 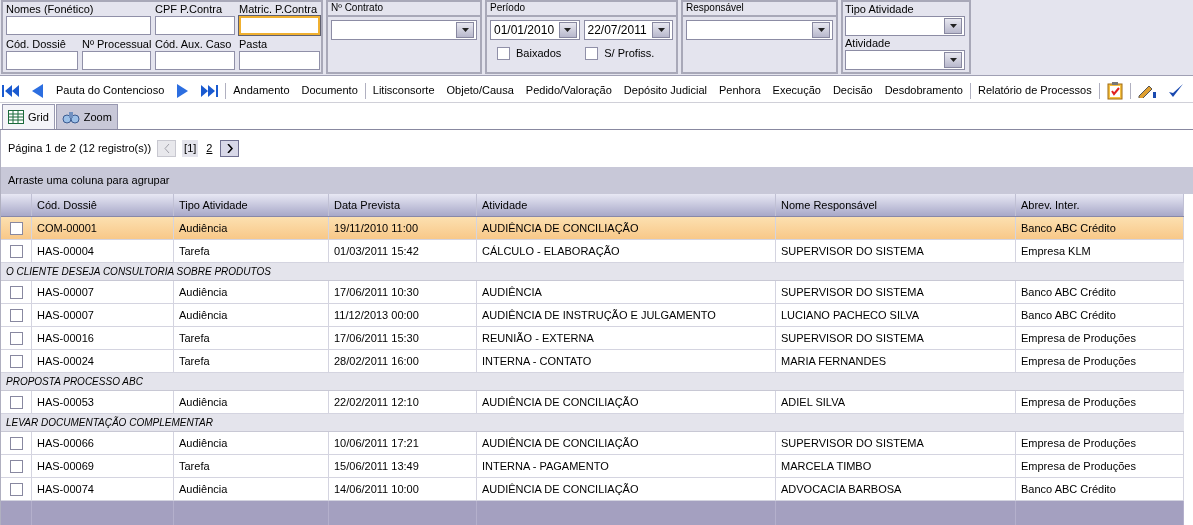 I want to click on toolbar-link: Penhora, so click(x=740, y=90).